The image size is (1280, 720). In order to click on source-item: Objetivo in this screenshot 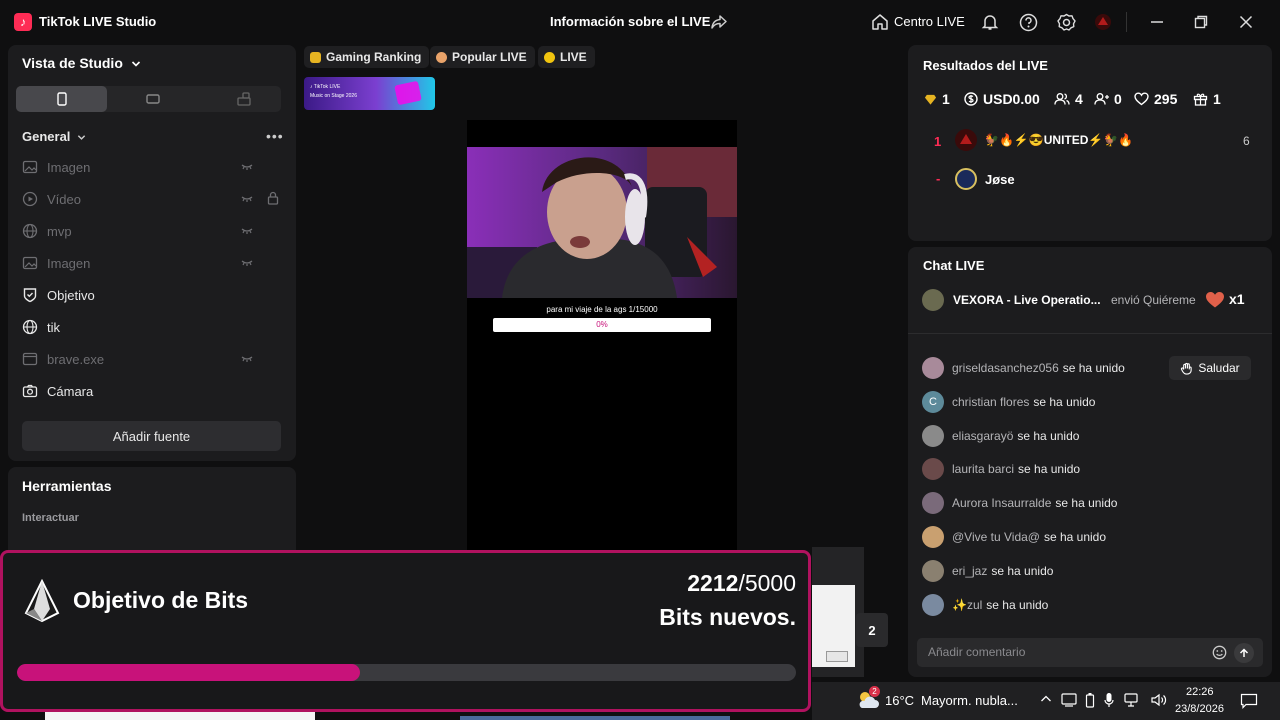, I will do `click(152, 295)`.